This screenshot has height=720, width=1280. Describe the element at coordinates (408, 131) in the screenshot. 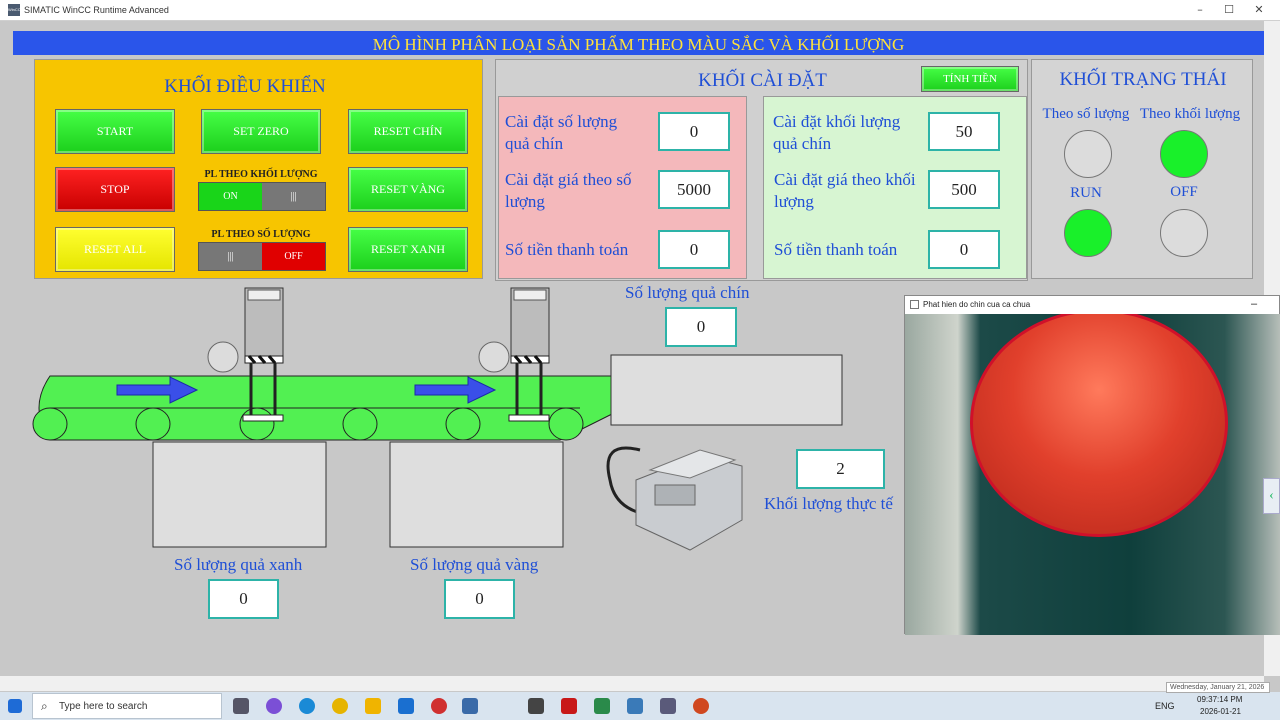

I see `reset-chin-button: RESET CHÍN` at that location.